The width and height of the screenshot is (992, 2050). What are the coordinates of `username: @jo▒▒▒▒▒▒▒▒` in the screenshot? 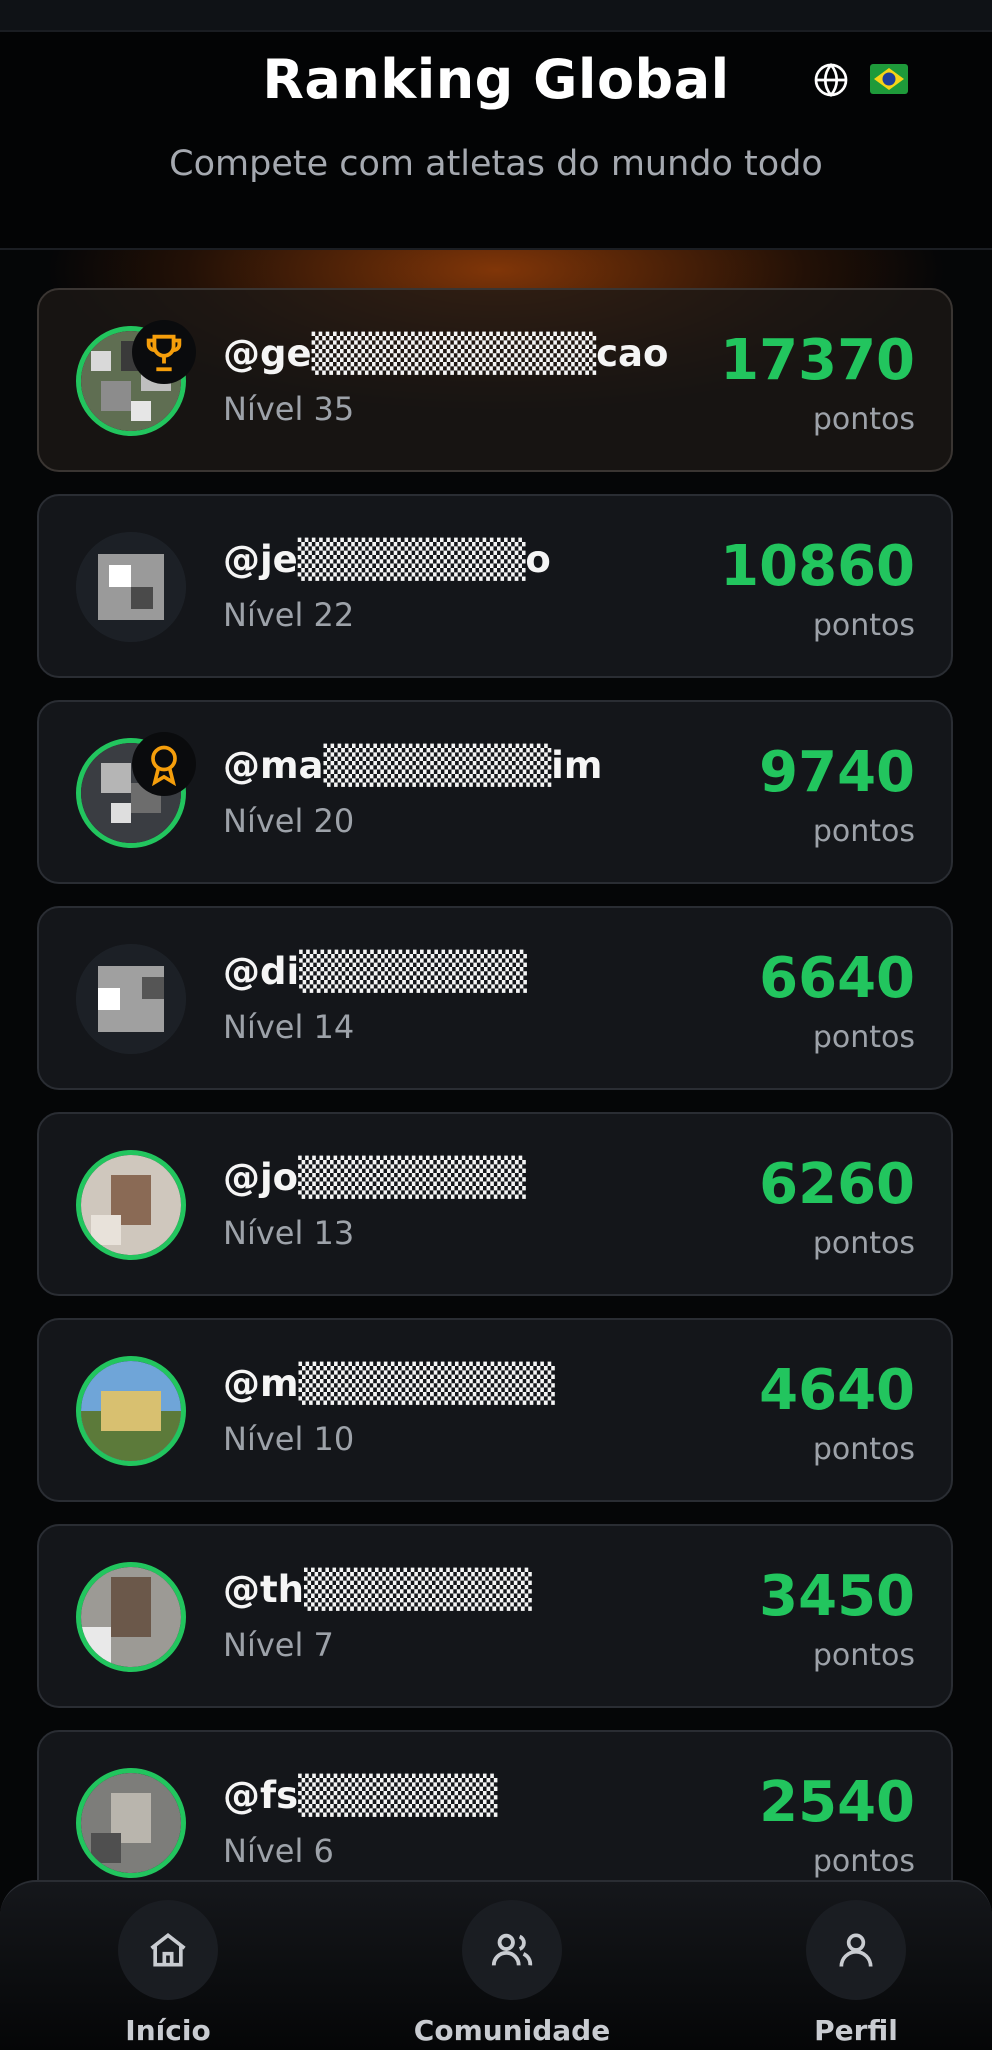 It's located at (374, 1177).